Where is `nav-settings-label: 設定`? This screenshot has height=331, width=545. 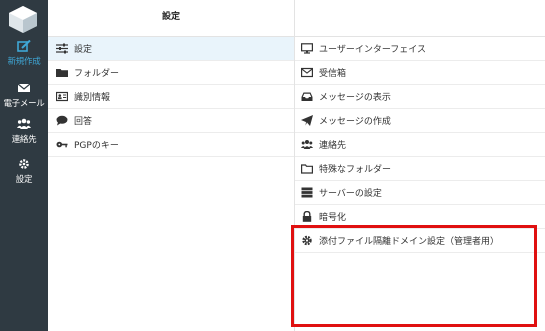 nav-settings-label: 設定 is located at coordinates (24, 180).